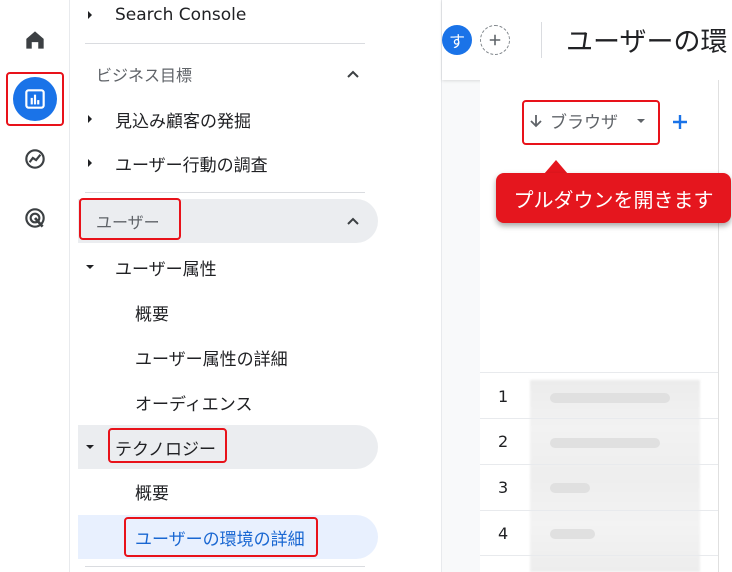 Image resolution: width=732 pixels, height=572 pixels. I want to click on icon-rail, so click(35, 286).